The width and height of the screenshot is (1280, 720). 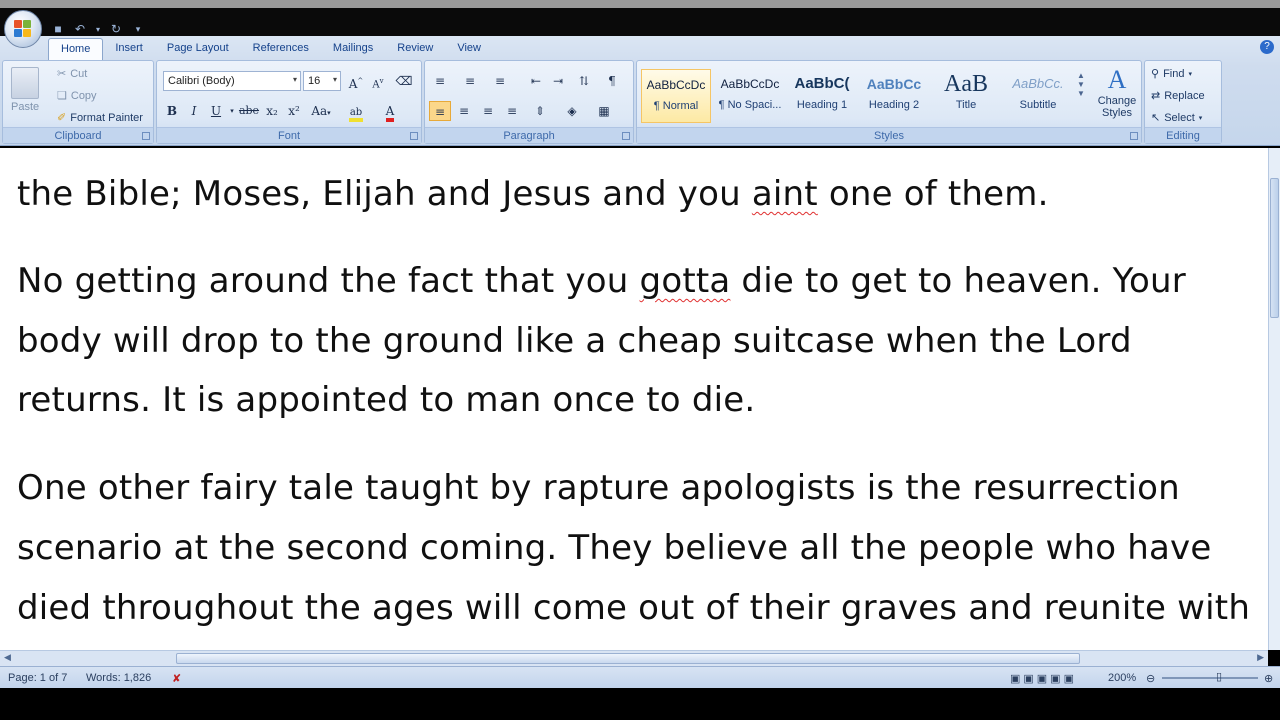 What do you see at coordinates (628, 658) in the screenshot?
I see `horizontal-scroll-thumb` at bounding box center [628, 658].